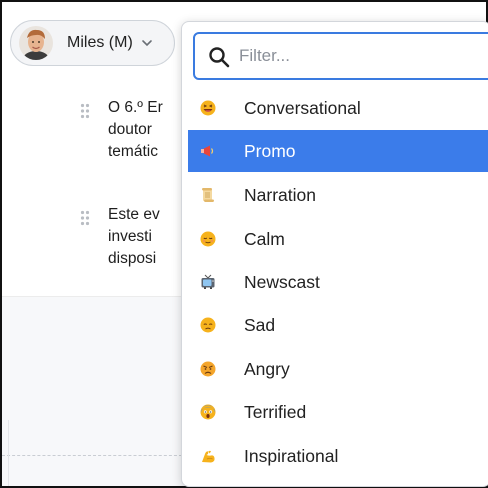  Describe the element at coordinates (208, 108) in the screenshot. I see `grinning-squinting-face-icon` at that location.